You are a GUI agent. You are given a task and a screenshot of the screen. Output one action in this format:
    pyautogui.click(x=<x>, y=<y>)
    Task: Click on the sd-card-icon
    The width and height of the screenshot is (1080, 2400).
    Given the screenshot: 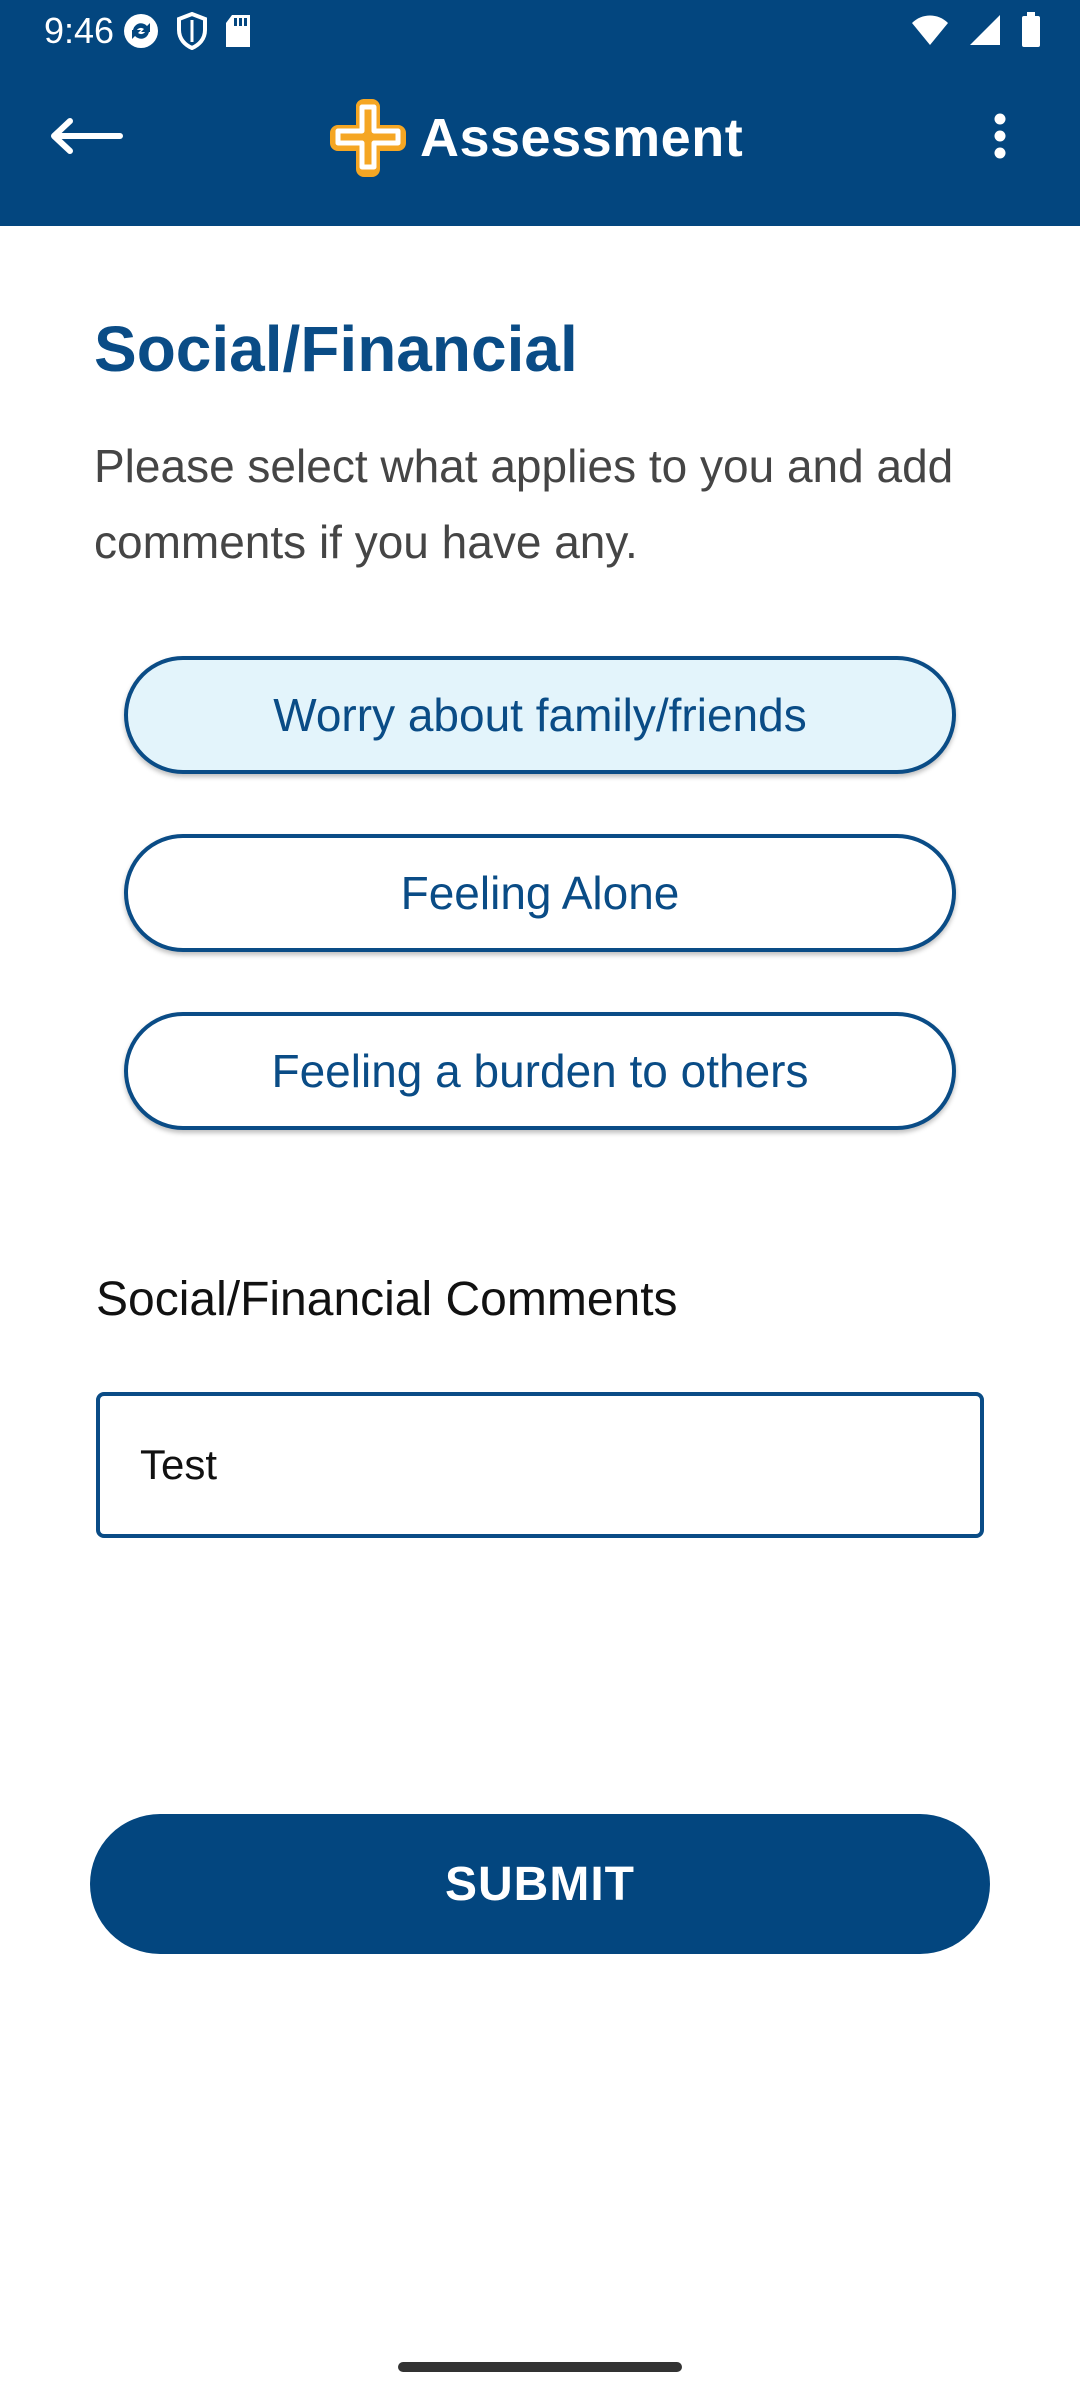 What is the action you would take?
    pyautogui.click(x=238, y=31)
    